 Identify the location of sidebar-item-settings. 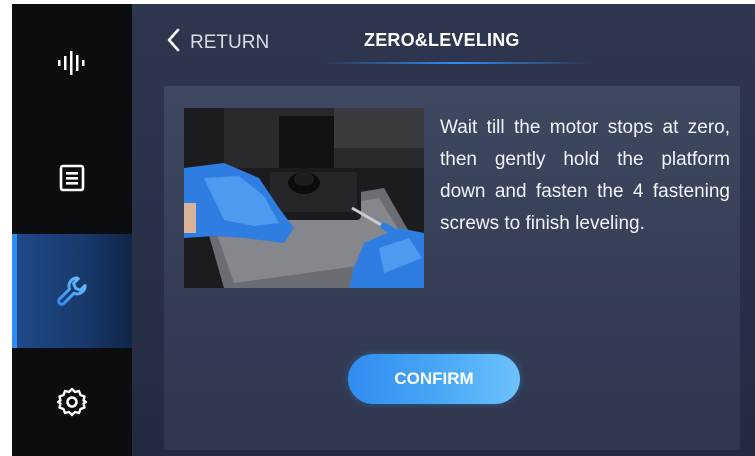
(72, 402).